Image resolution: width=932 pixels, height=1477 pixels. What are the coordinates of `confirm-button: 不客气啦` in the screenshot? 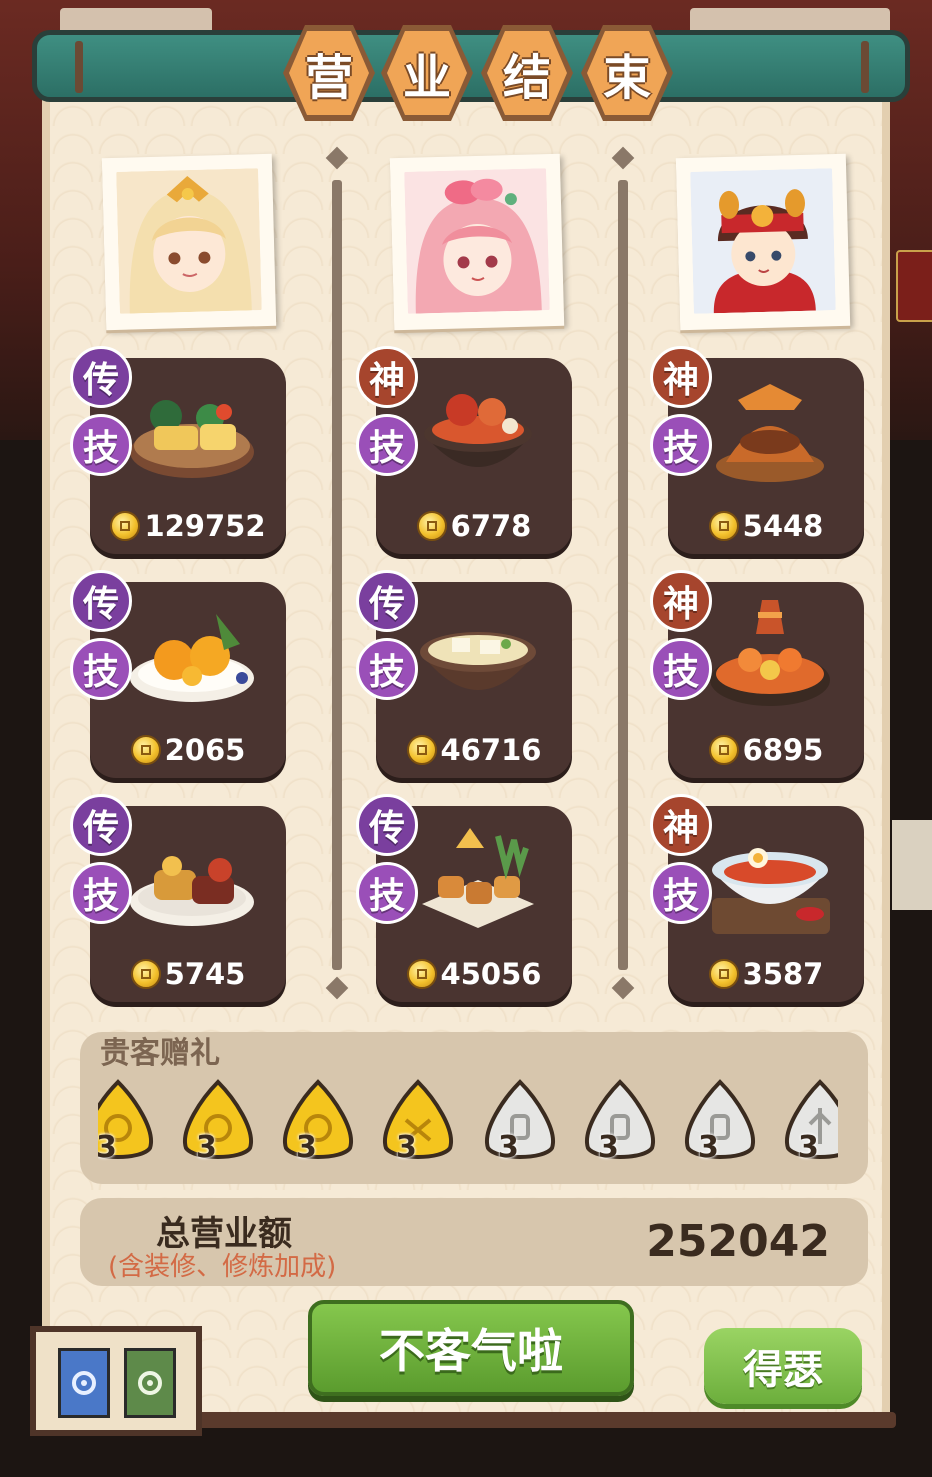 It's located at (471, 1348).